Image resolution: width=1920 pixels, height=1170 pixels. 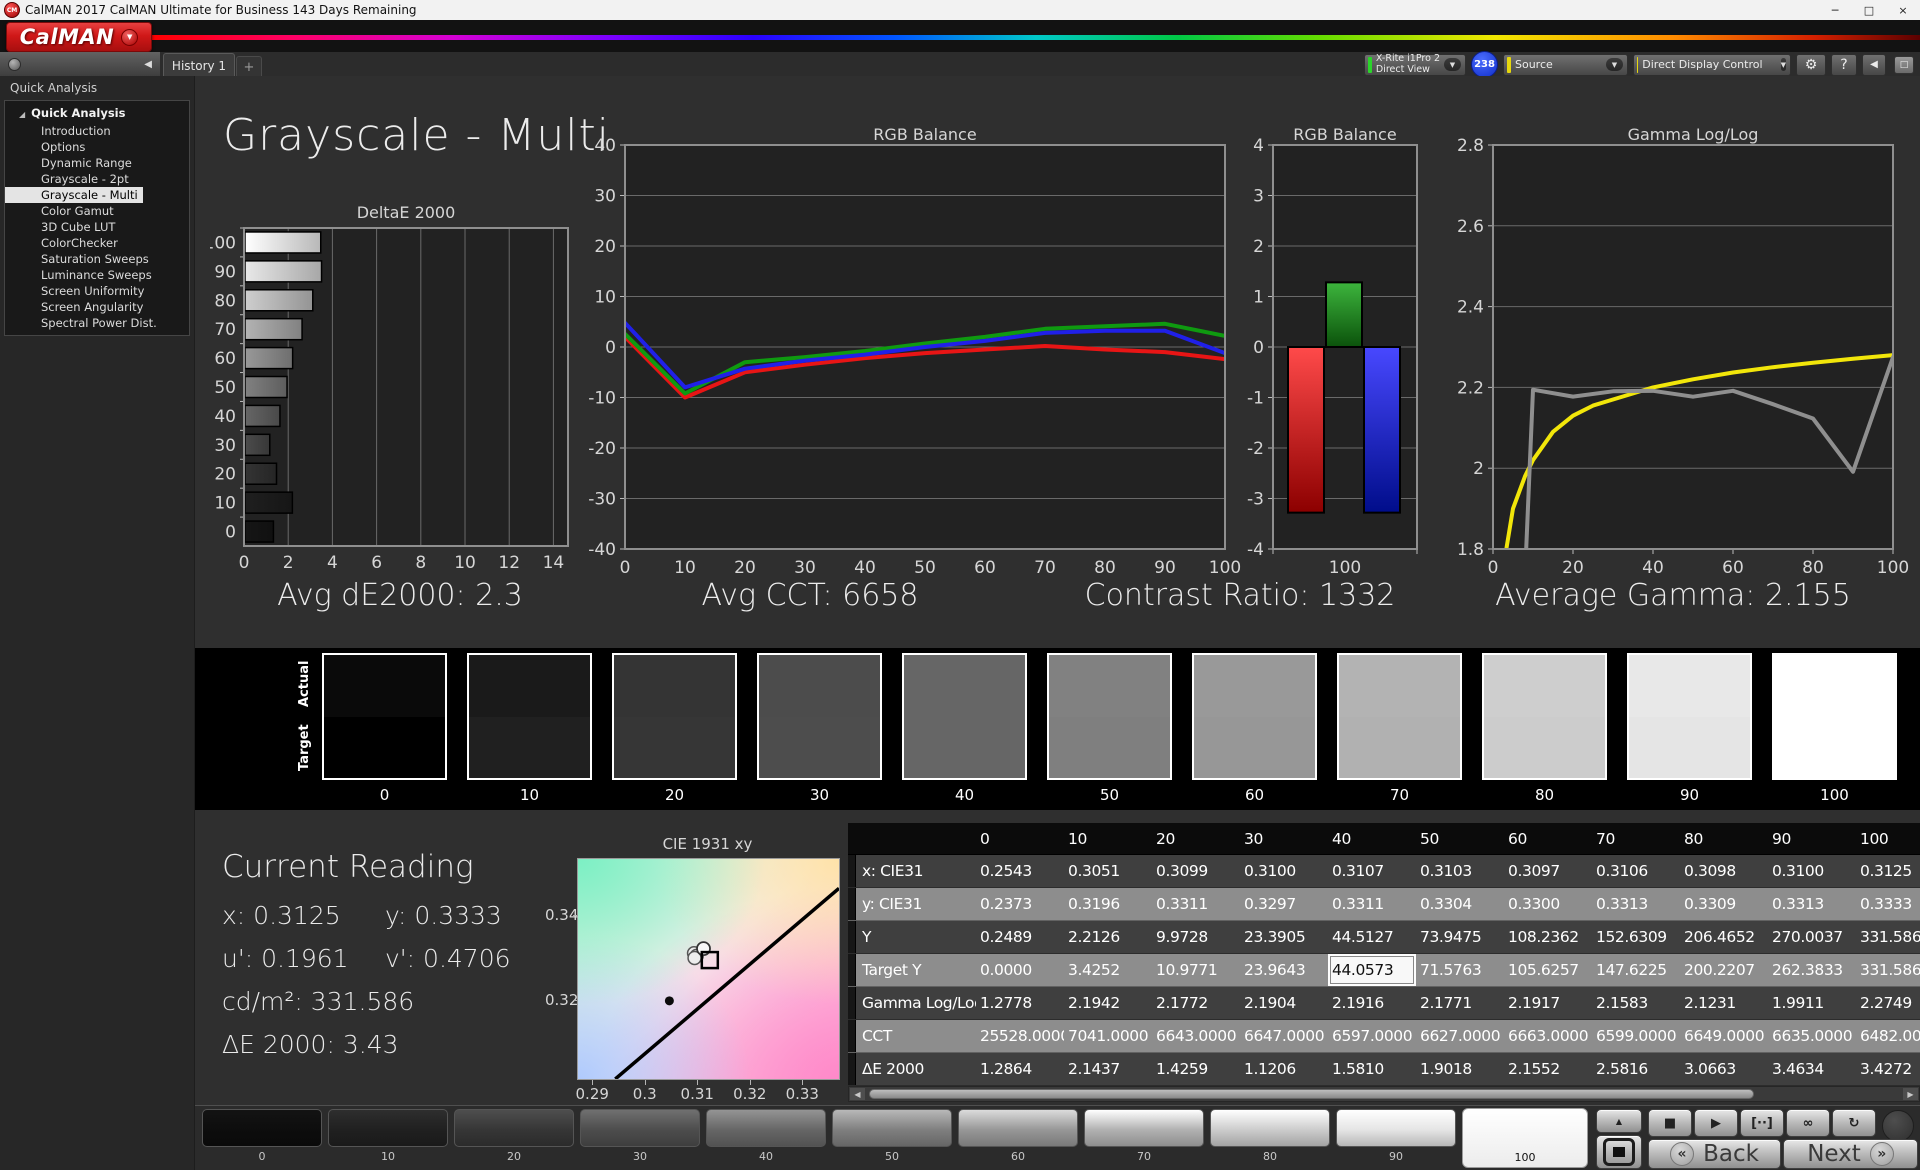 What do you see at coordinates (1196, 937) in the screenshot?
I see `table-cell: 9.9728` at bounding box center [1196, 937].